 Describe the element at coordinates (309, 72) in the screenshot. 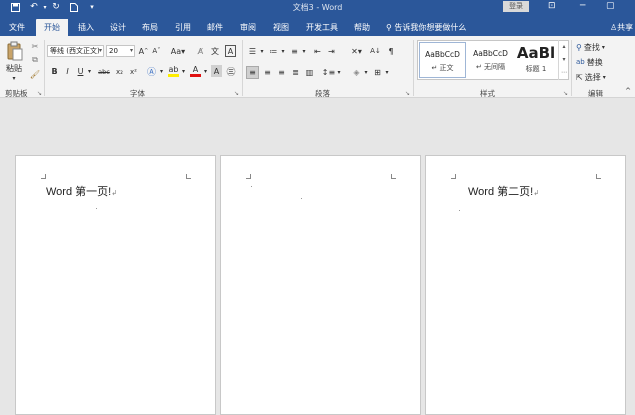

I see `distributed-icon: ▥` at that location.